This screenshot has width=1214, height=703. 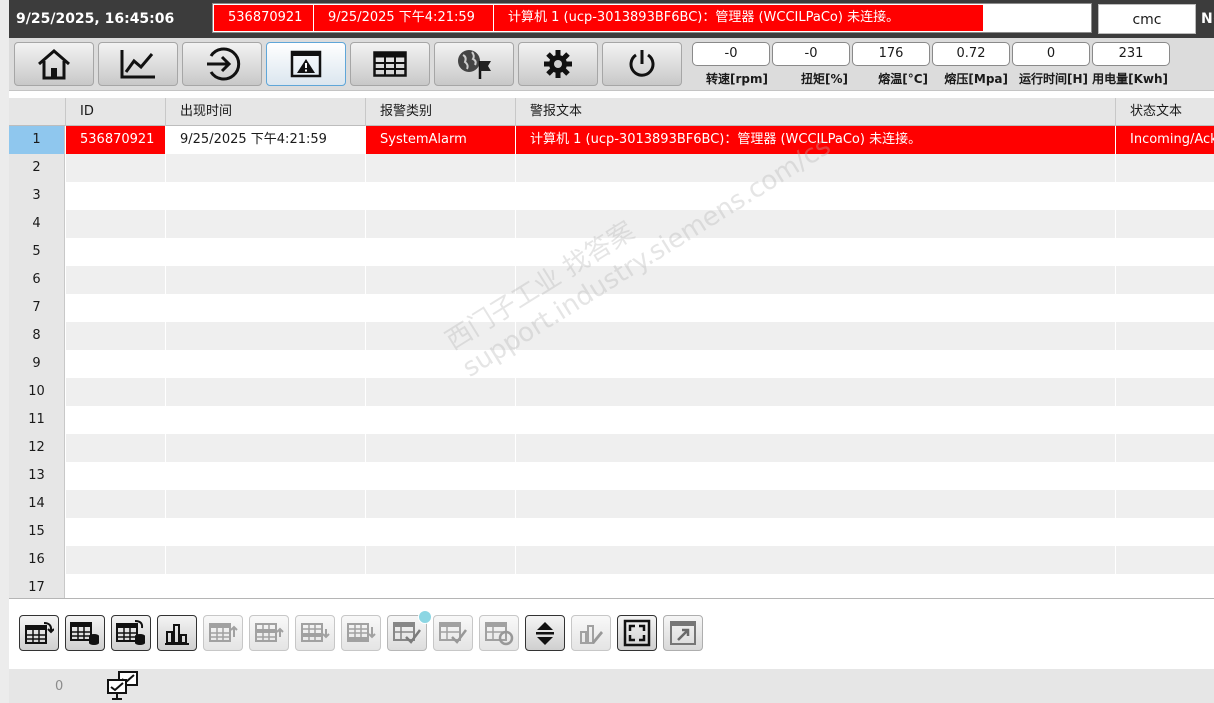 What do you see at coordinates (611, 196) in the screenshot?
I see `table-row: 3` at bounding box center [611, 196].